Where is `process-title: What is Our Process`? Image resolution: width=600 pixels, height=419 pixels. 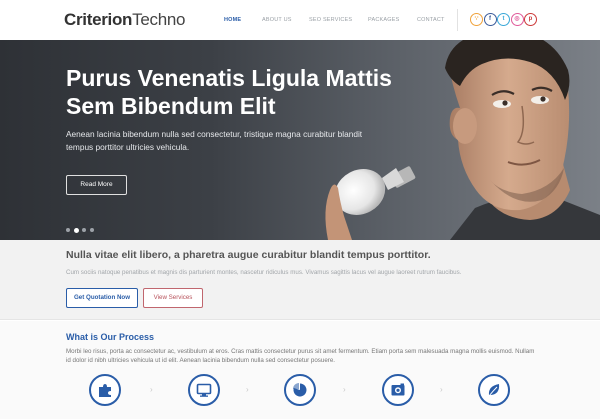
process-title: What is Our Process is located at coordinates (110, 337).